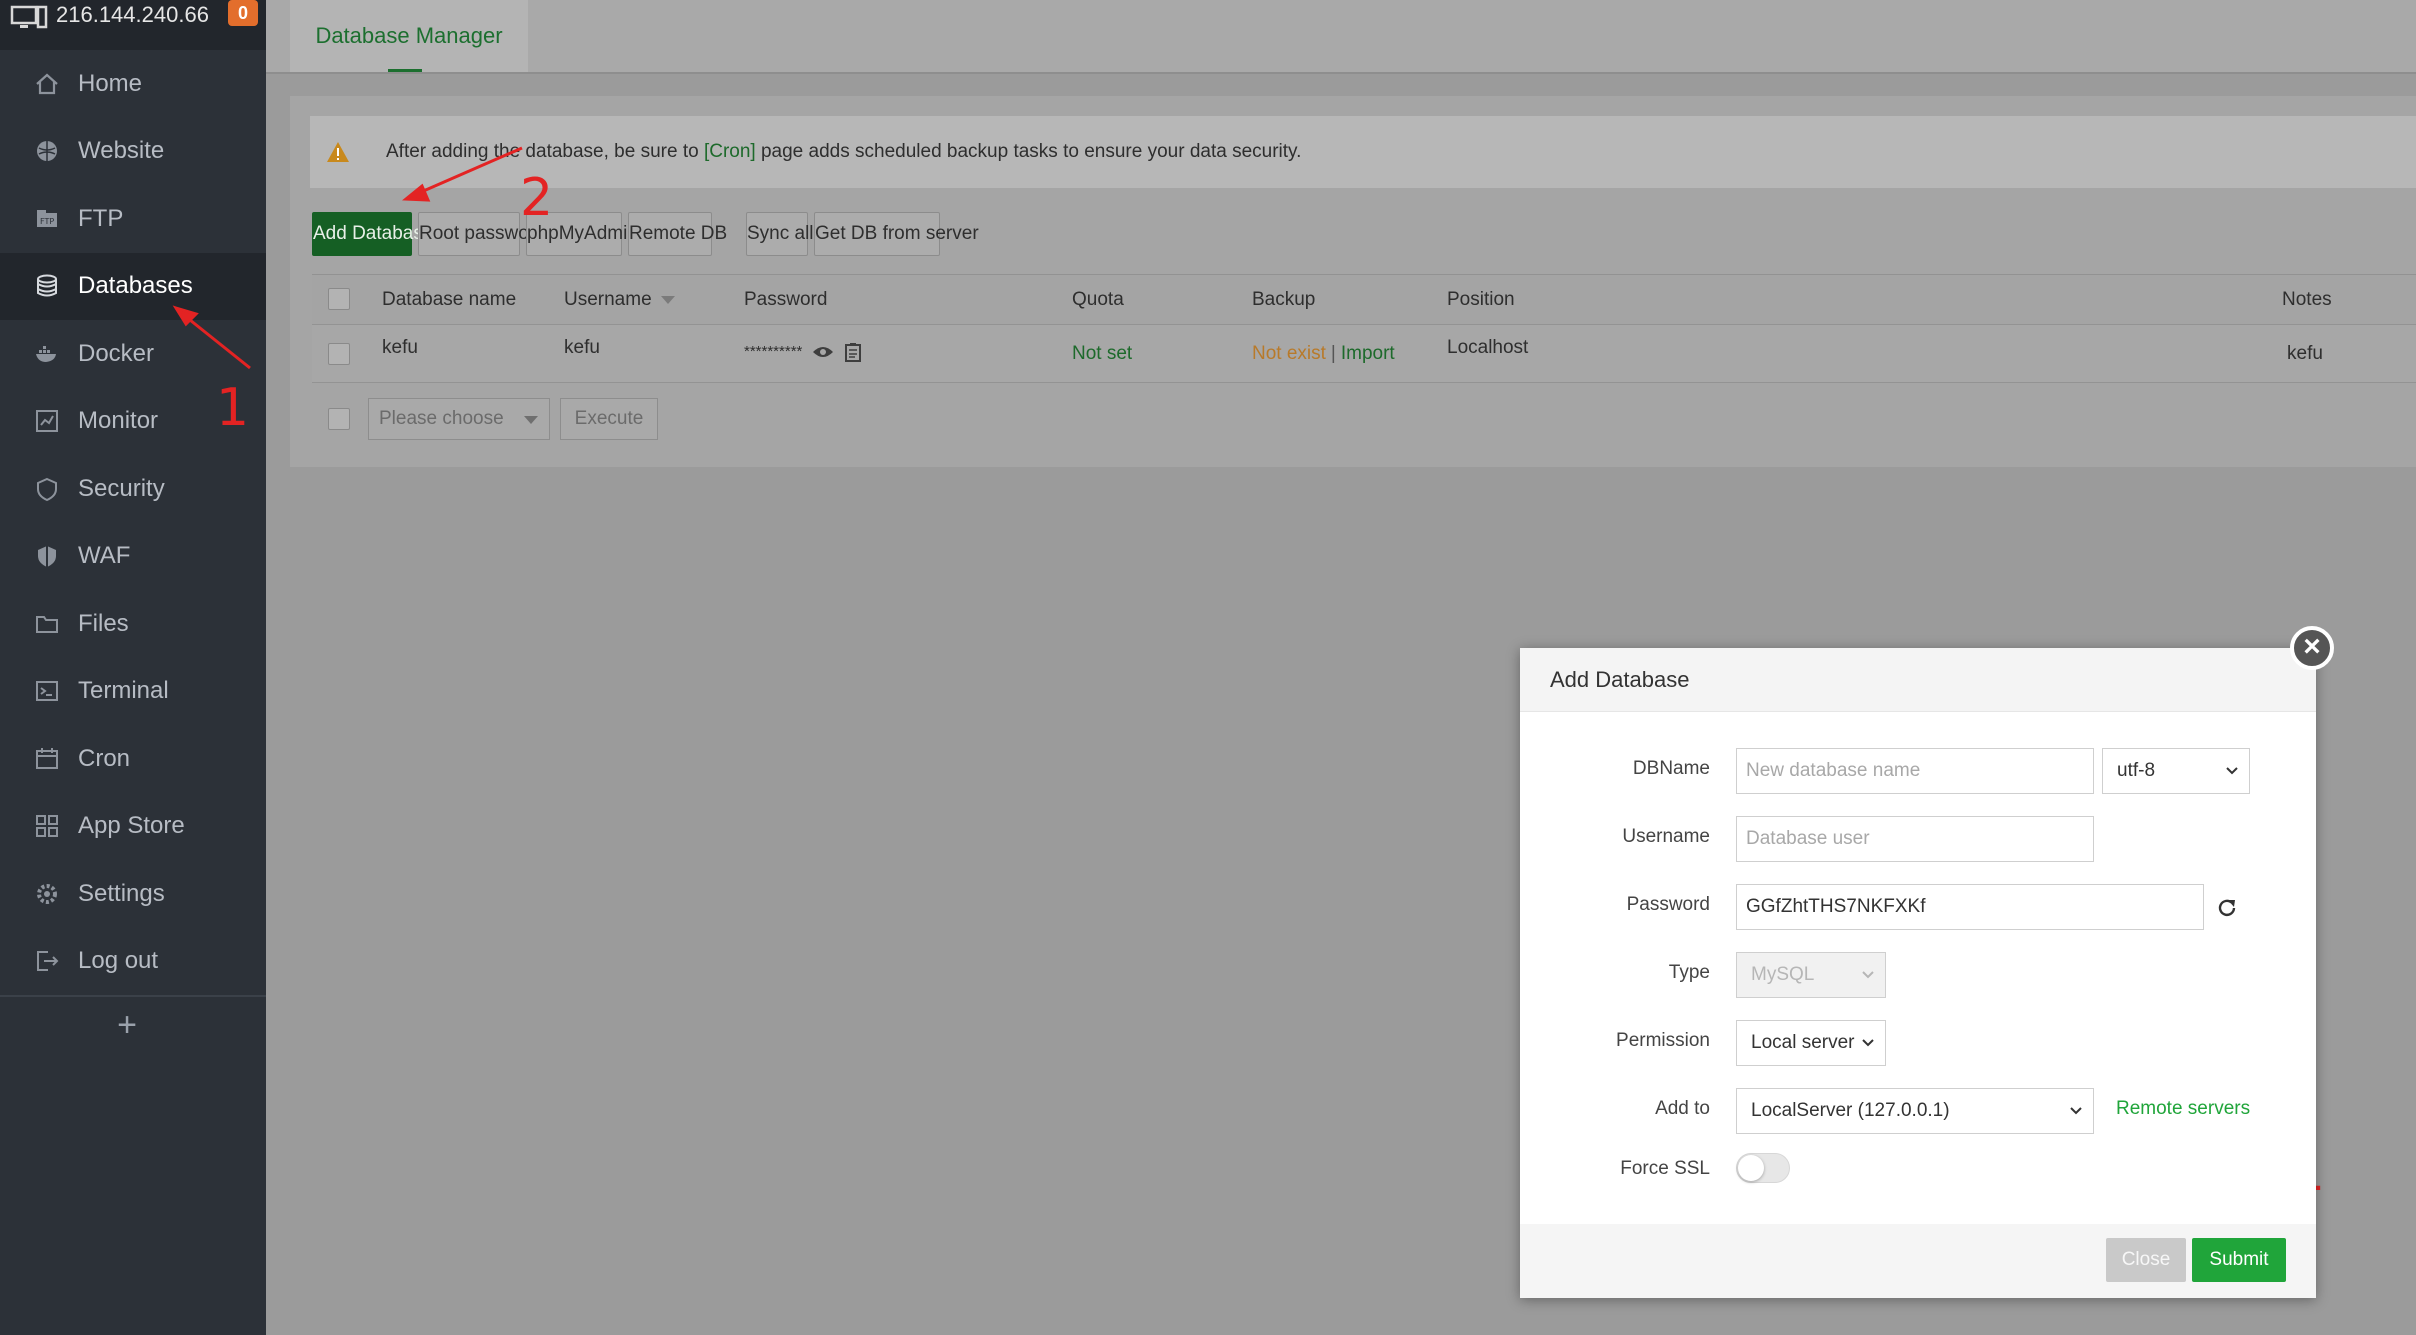  I want to click on cell-quota: Not set, so click(1102, 353).